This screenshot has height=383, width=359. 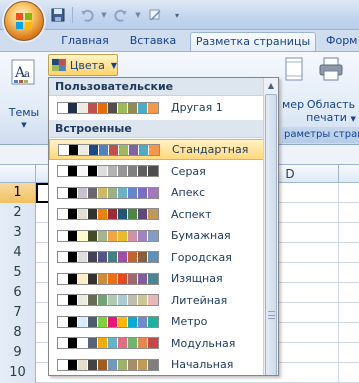 What do you see at coordinates (23, 72) in the screenshot?
I see `themes-icon: A a` at bounding box center [23, 72].